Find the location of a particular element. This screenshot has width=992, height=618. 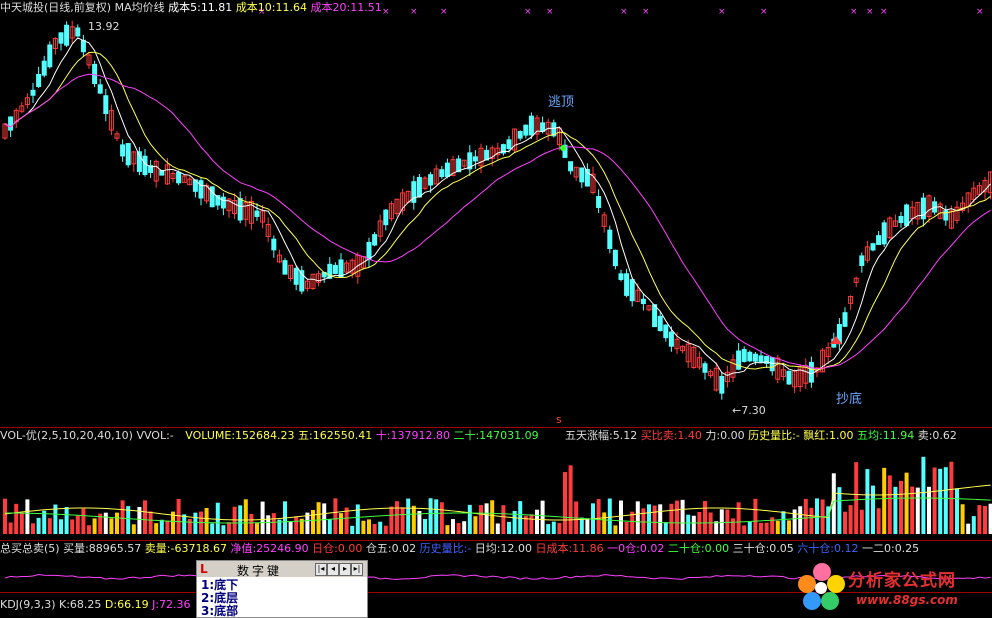

force-value: 力:0.00 is located at coordinates (725, 435).